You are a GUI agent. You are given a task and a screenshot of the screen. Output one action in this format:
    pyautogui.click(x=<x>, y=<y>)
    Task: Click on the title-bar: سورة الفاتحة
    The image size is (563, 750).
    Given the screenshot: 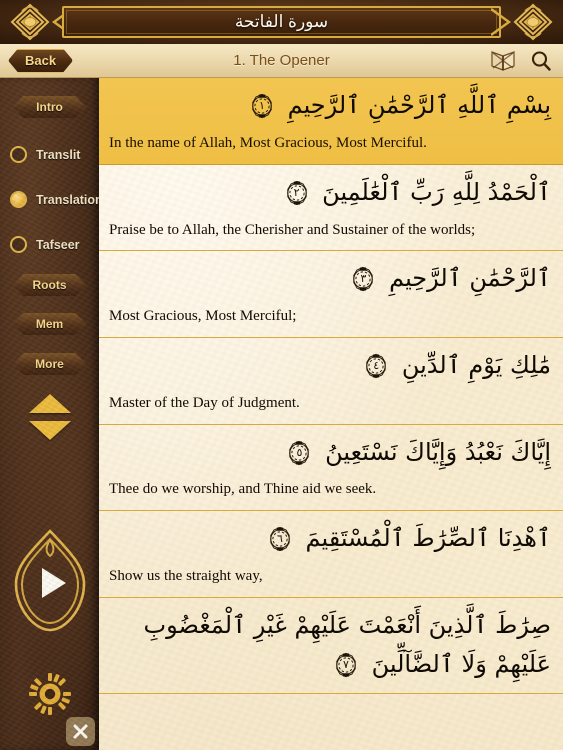 What is the action you would take?
    pyautogui.click(x=281, y=22)
    